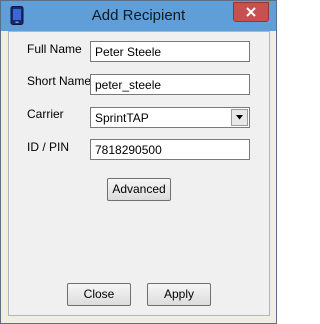 This screenshot has height=324, width=320. I want to click on carrier-select: SprintTAP, so click(170, 117).